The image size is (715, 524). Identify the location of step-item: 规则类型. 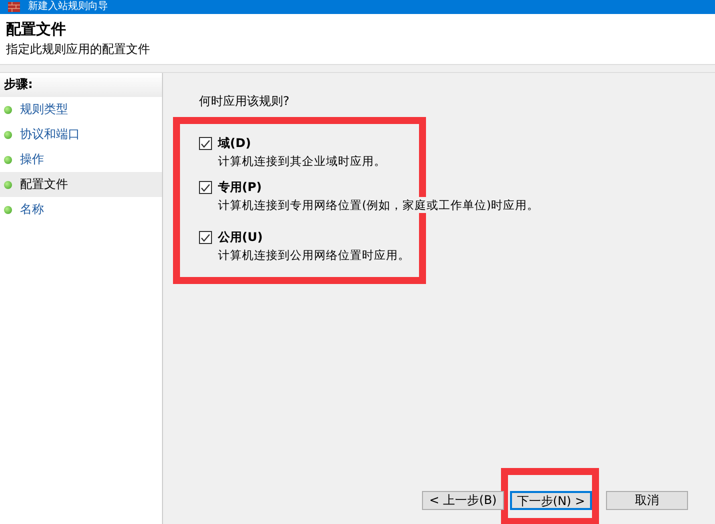
(81, 109).